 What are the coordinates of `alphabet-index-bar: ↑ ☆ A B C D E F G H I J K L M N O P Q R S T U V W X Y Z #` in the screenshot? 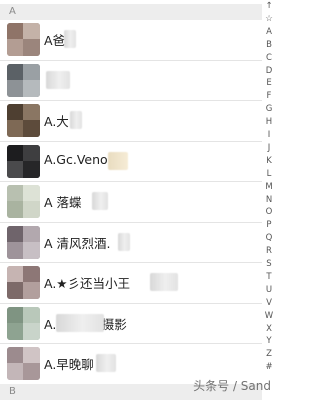 It's located at (270, 200).